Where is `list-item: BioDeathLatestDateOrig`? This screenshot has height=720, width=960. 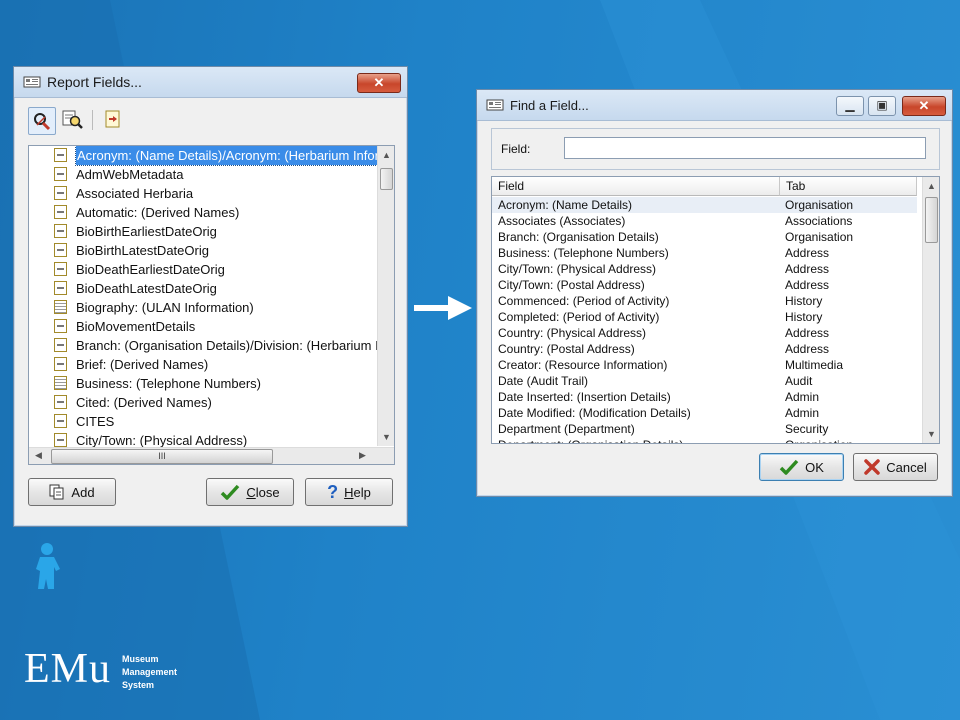 list-item: BioDeathLatestDateOrig is located at coordinates (199, 288).